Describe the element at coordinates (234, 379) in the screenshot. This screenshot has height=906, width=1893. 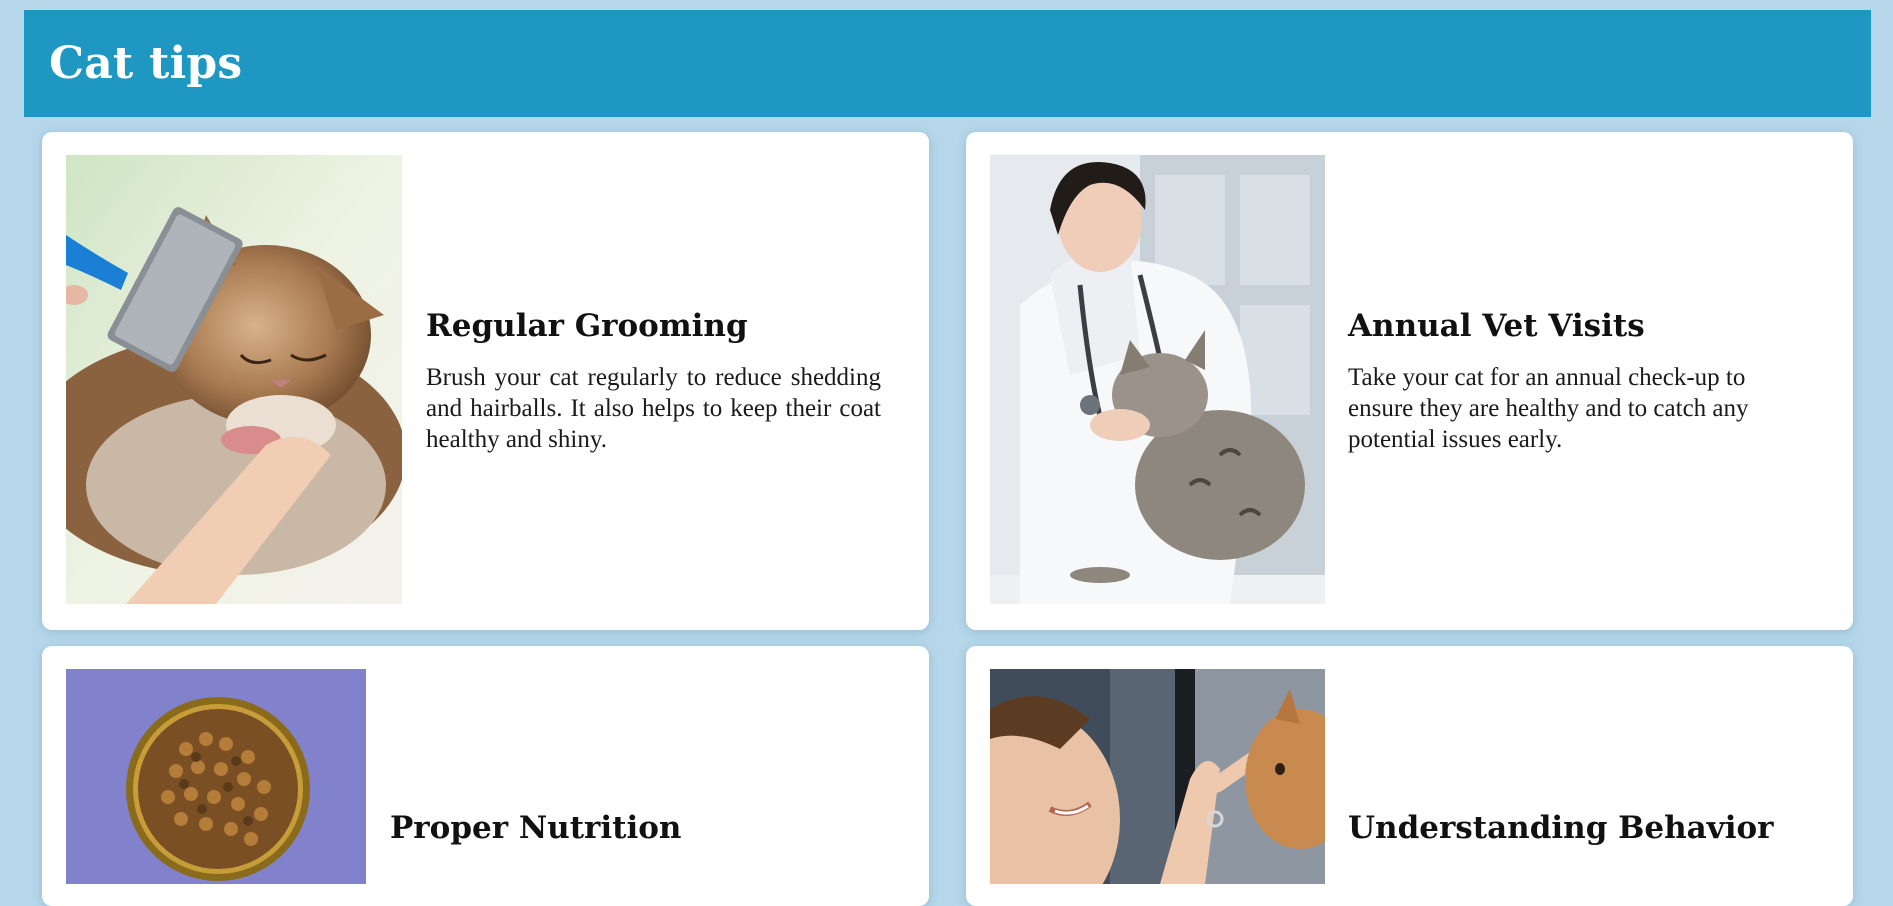
I see `cat-grooming-photo` at that location.